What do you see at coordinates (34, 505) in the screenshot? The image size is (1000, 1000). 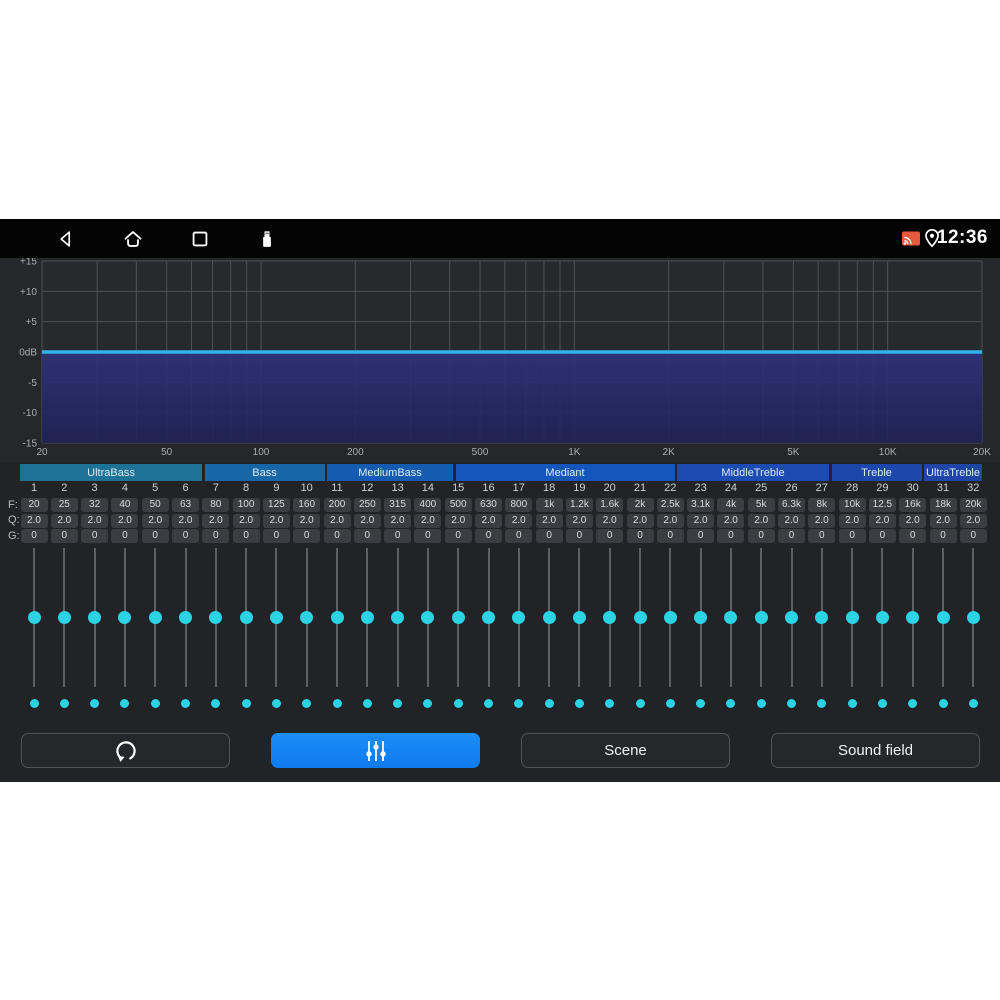 I see `freq-value: 20` at bounding box center [34, 505].